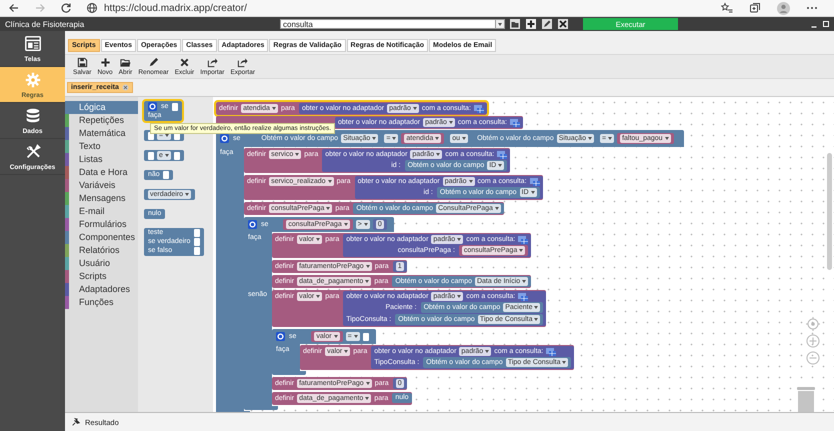  I want to click on category-item: Matemática, so click(101, 133).